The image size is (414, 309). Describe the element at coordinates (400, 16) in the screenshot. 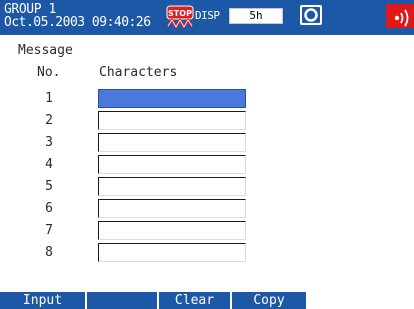

I see `alarm-icon` at that location.